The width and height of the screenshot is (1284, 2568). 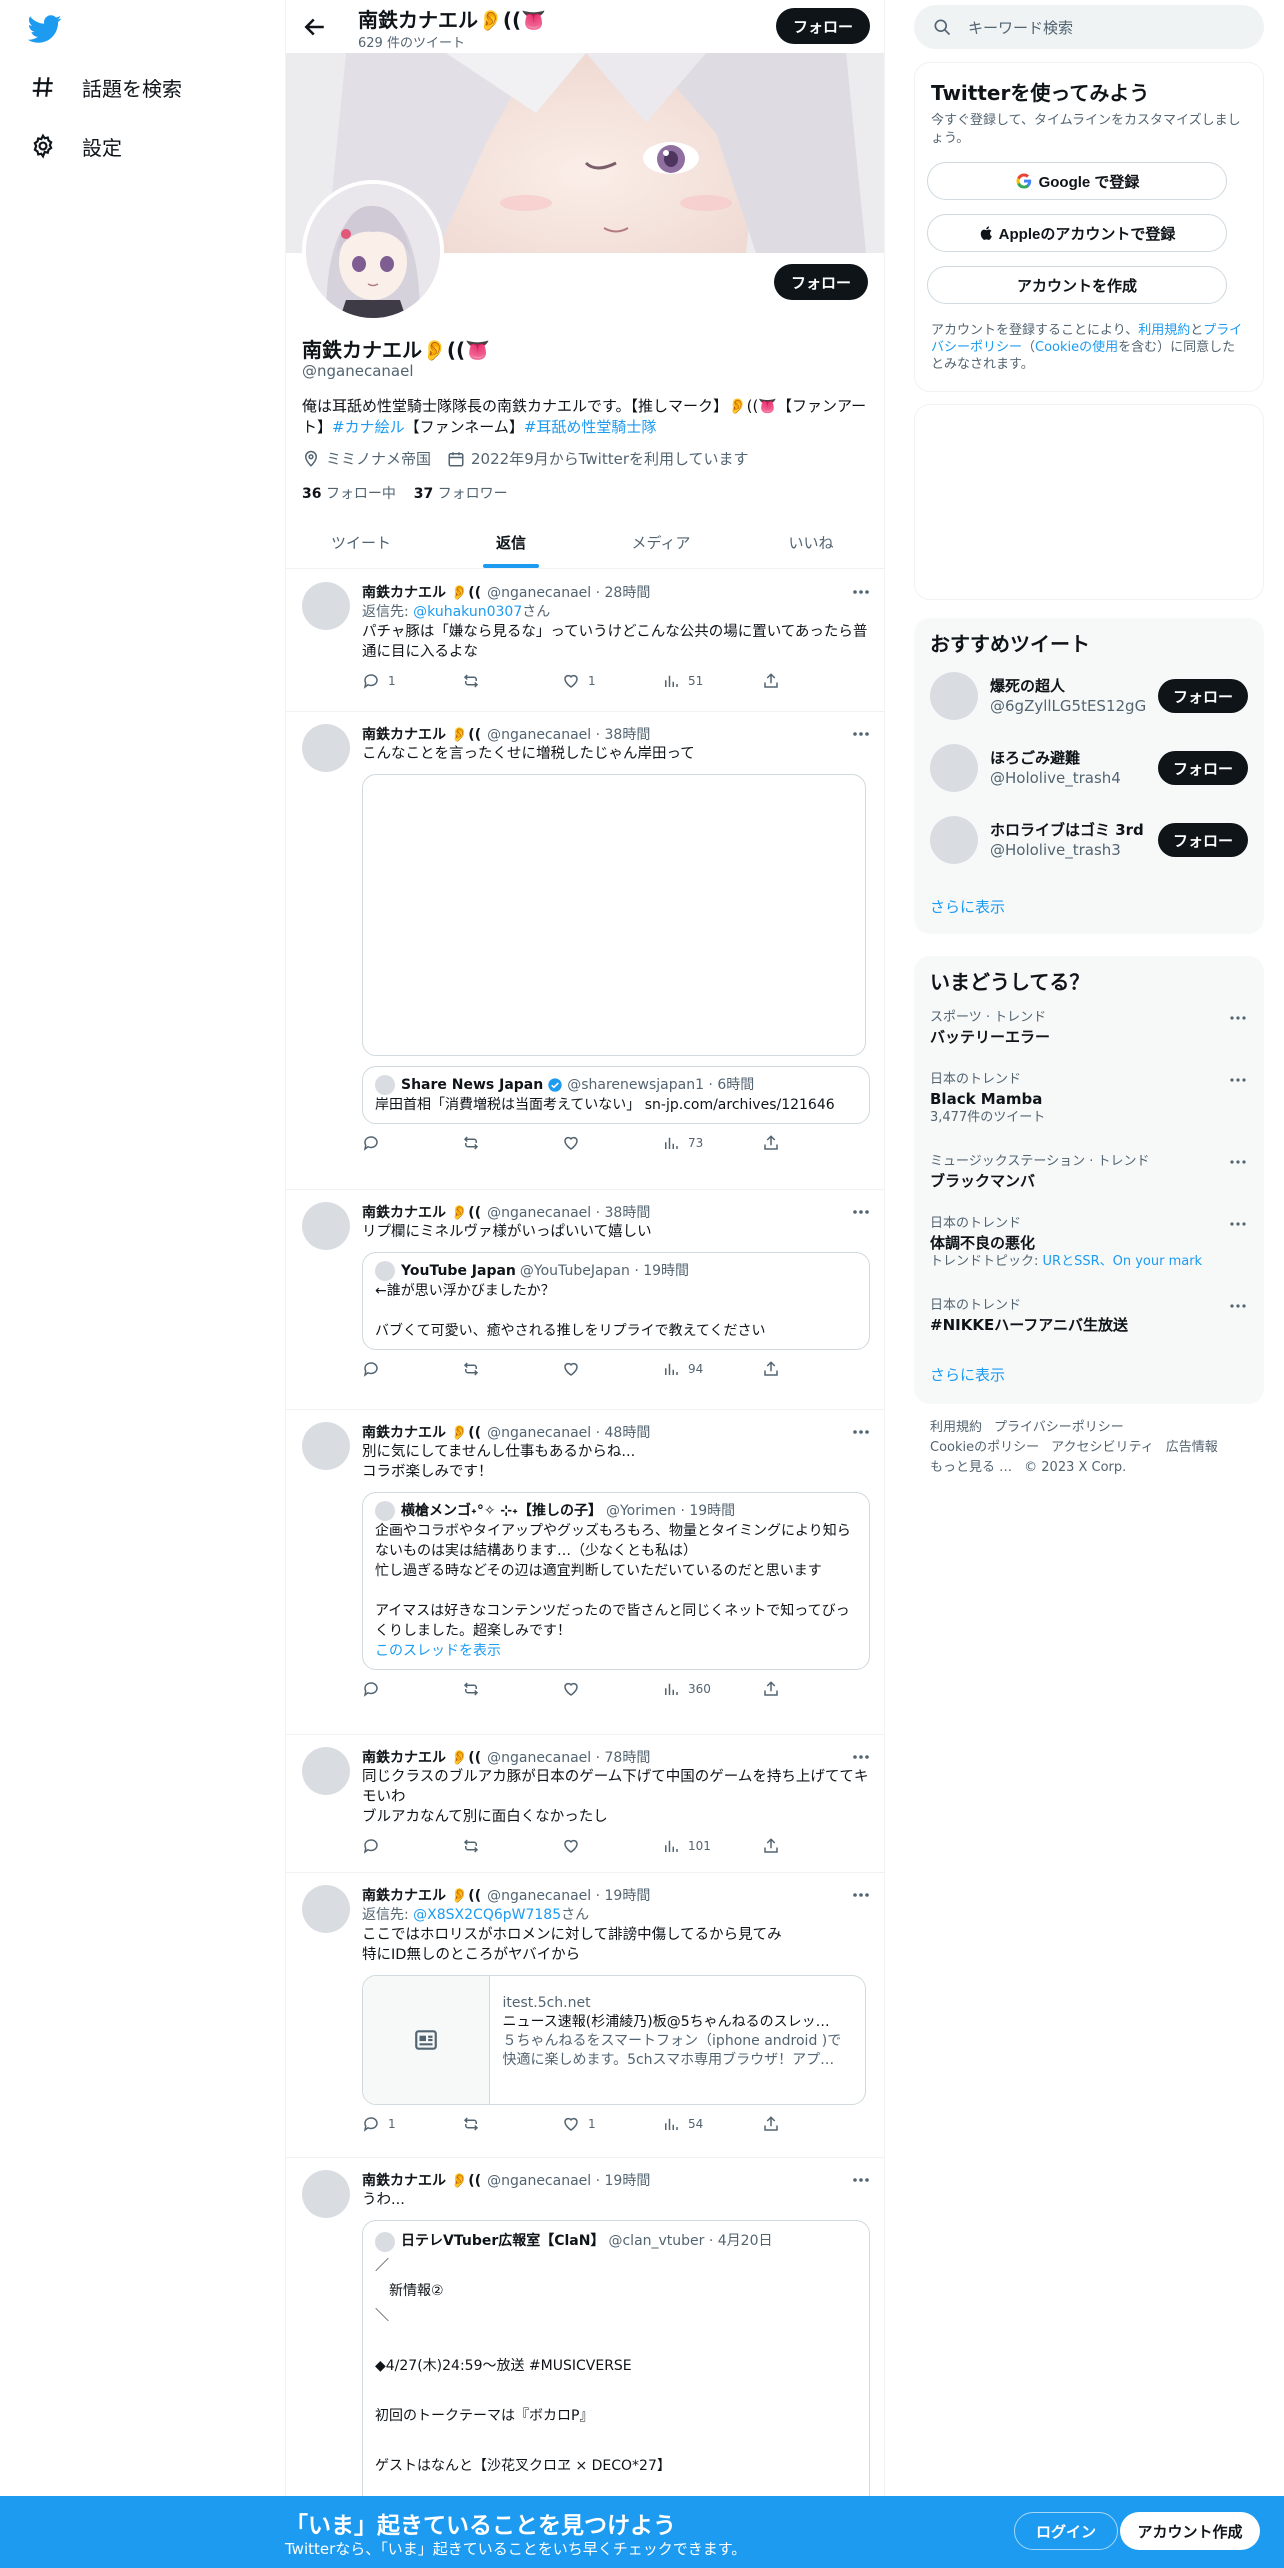 What do you see at coordinates (821, 282) in the screenshot?
I see `profile-follow-button: フォロー` at bounding box center [821, 282].